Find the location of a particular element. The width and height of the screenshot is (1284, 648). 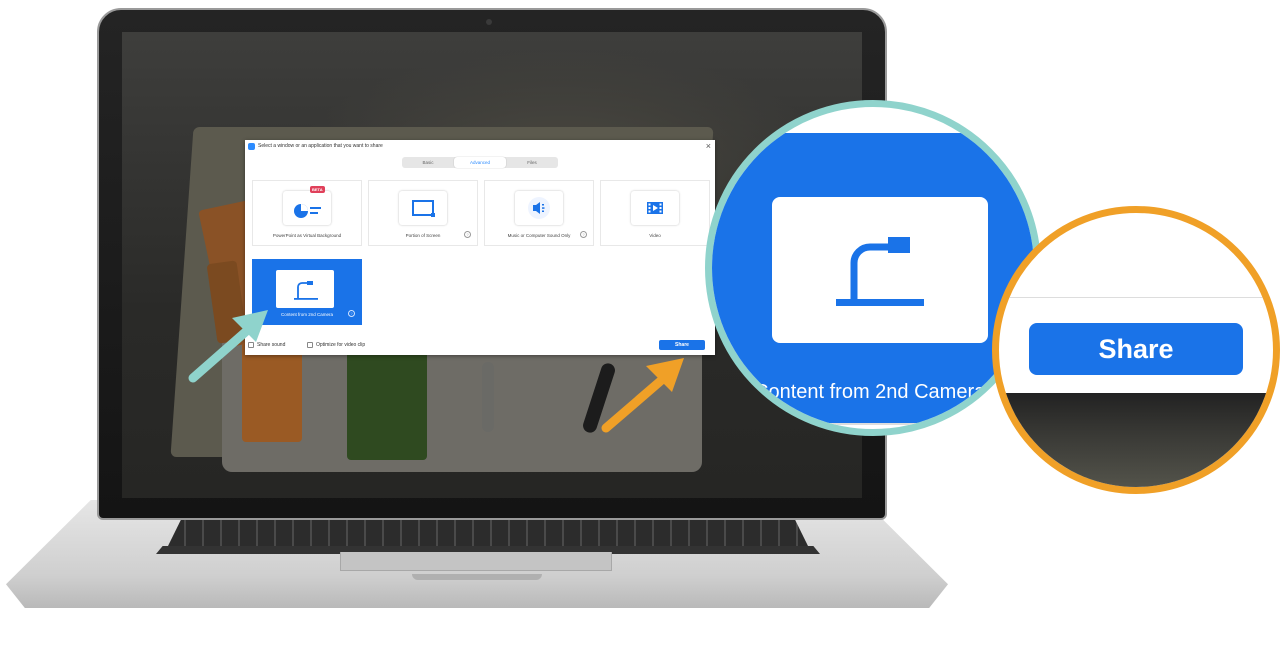

laptop-trackpad is located at coordinates (476, 561).